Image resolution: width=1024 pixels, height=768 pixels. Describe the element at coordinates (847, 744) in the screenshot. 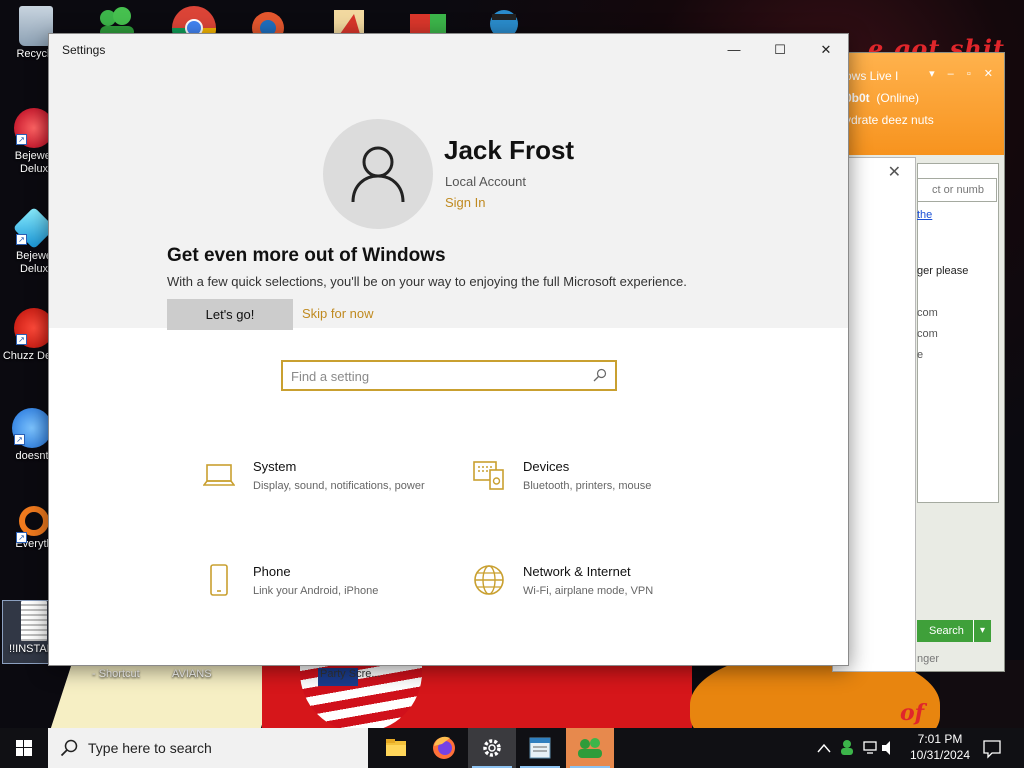

I see `messenger-tray-icon` at that location.